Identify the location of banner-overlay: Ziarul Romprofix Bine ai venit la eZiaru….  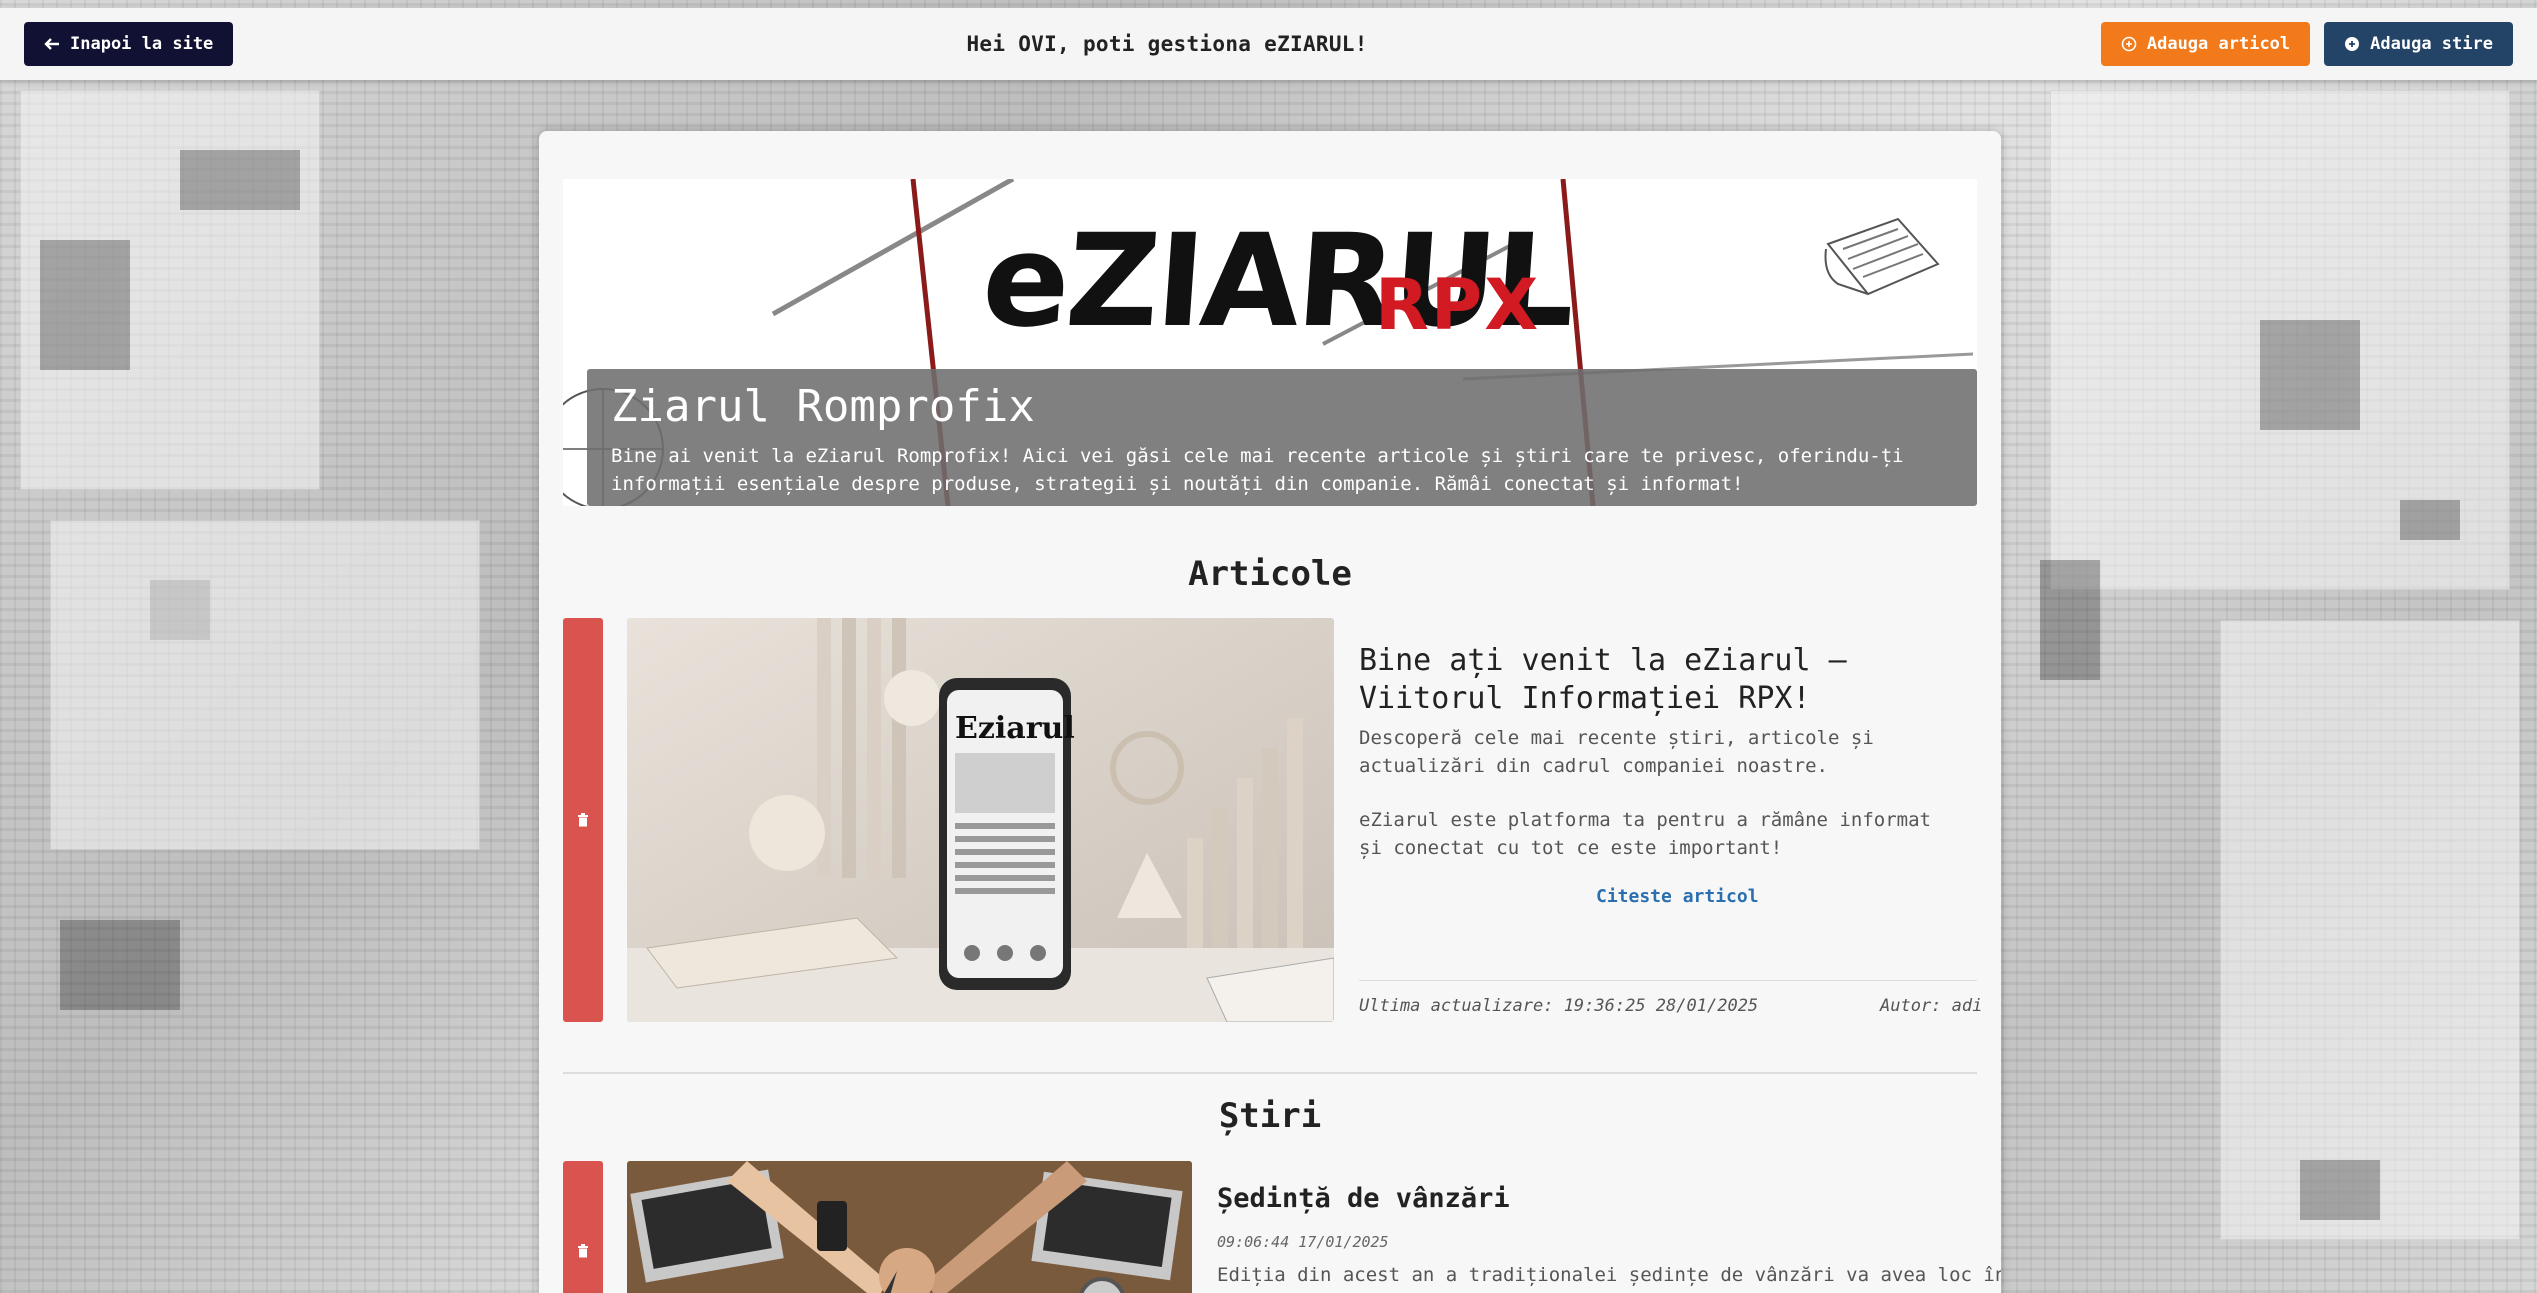
(1282, 437).